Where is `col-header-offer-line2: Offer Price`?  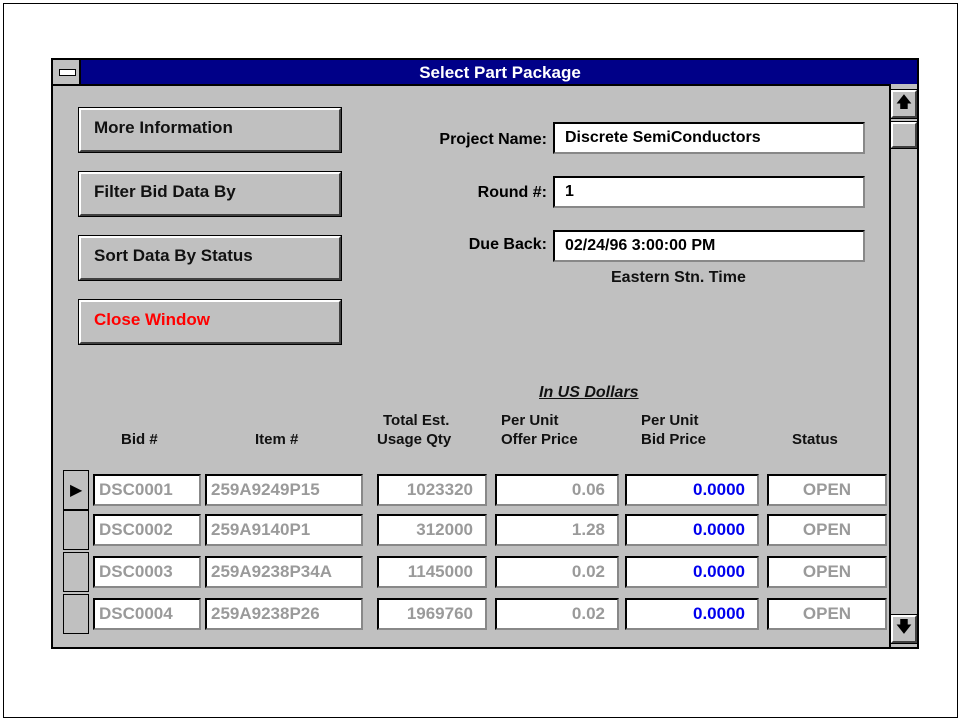 col-header-offer-line2: Offer Price is located at coordinates (539, 439).